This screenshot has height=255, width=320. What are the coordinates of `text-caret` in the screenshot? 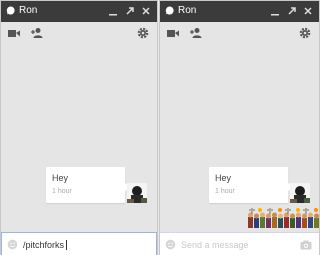 It's located at (66, 245).